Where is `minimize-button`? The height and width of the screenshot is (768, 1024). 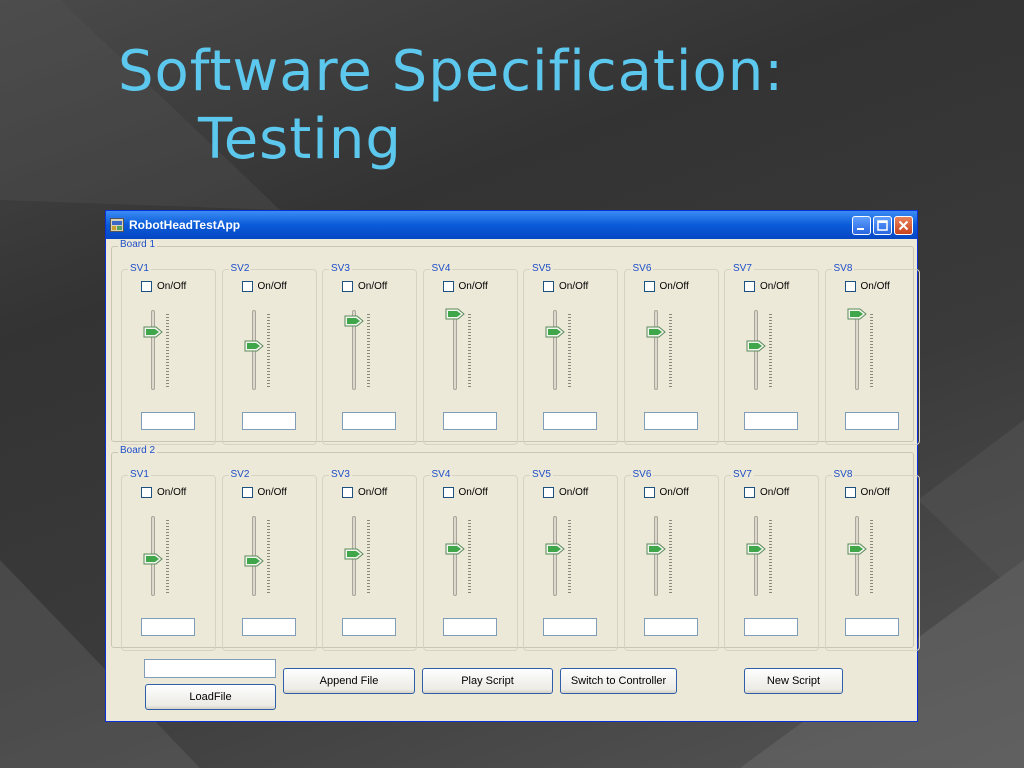
minimize-button is located at coordinates (861, 225).